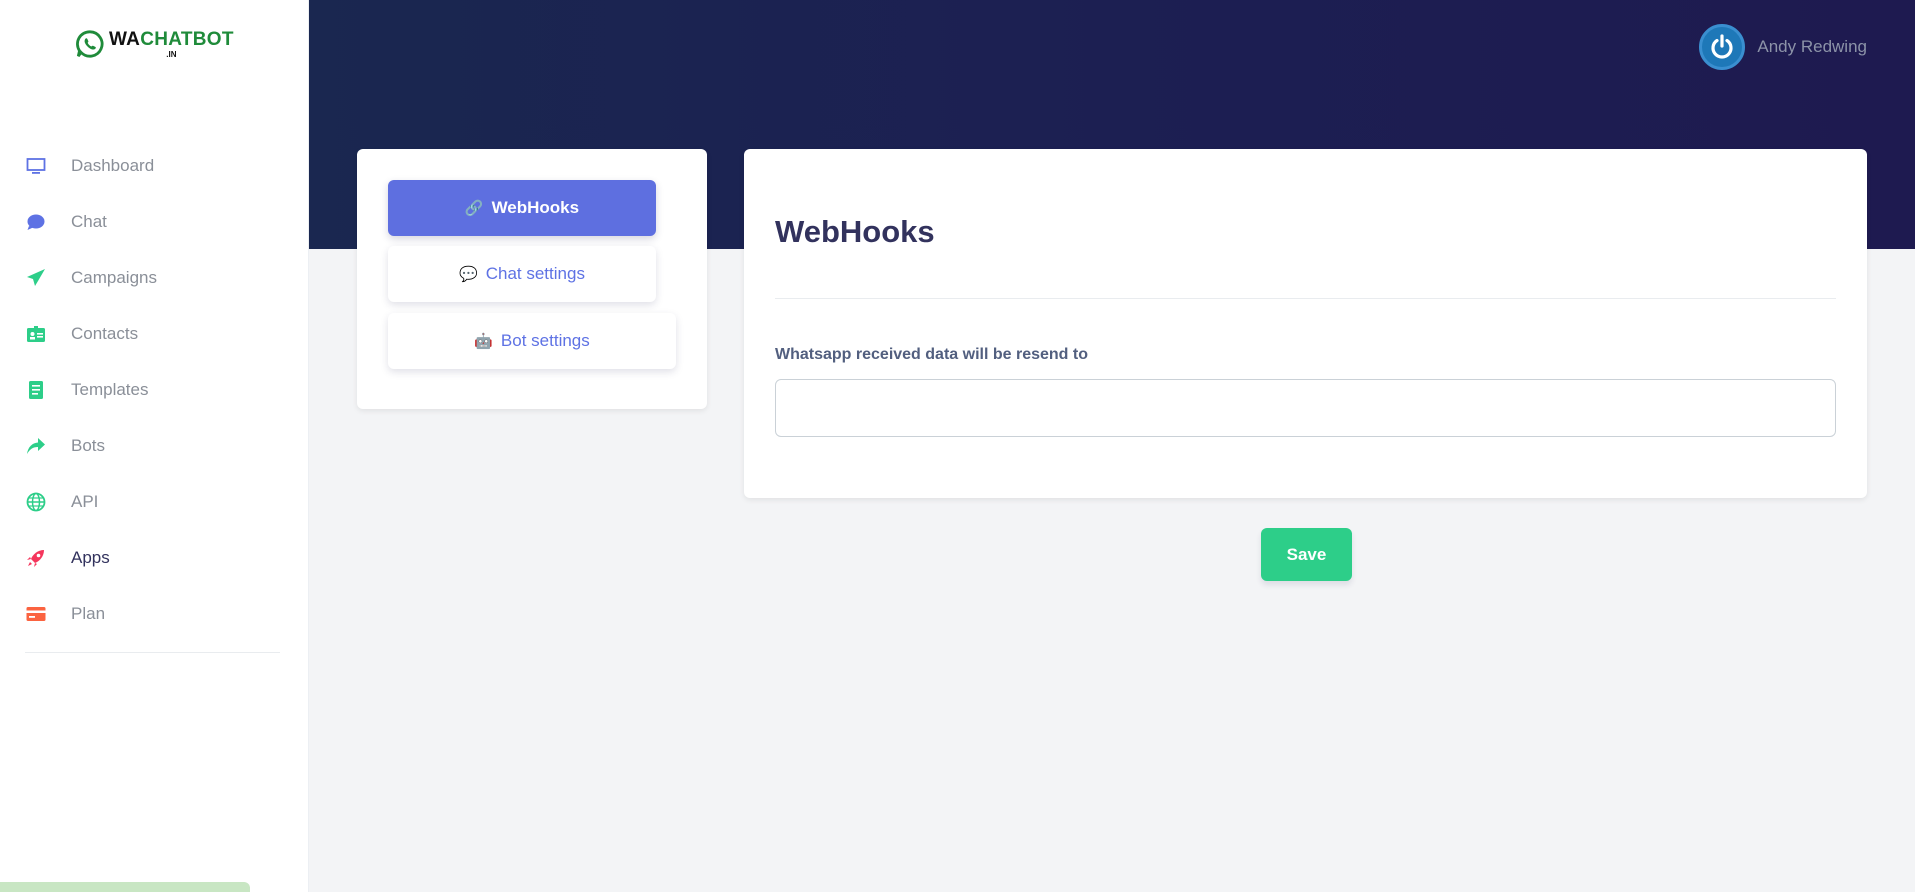 The height and width of the screenshot is (892, 1915). I want to click on credit-card-icon, so click(36, 614).